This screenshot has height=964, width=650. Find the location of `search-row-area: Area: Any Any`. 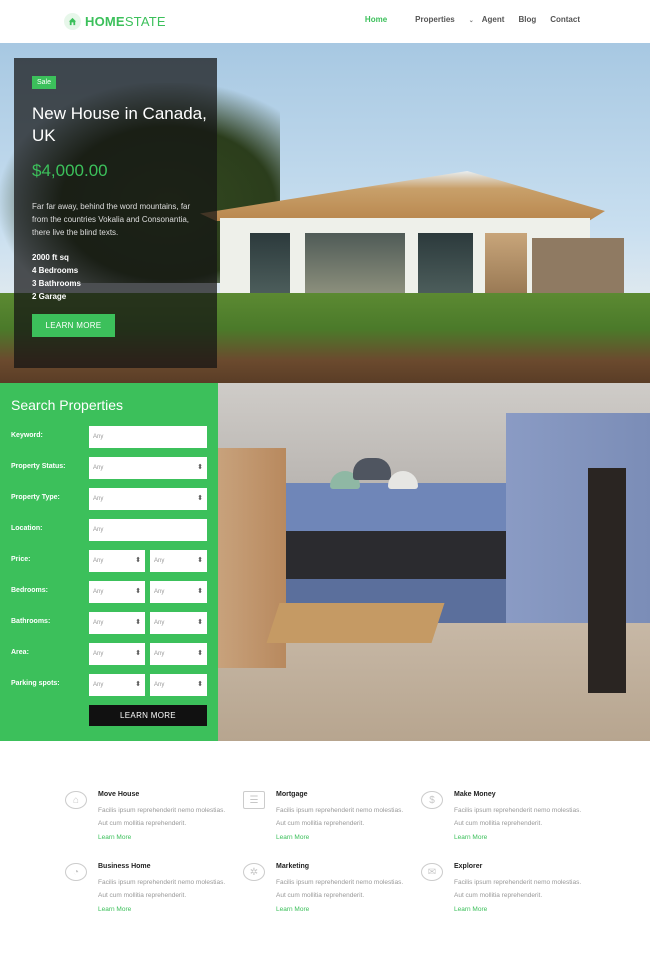

search-row-area: Area: Any Any is located at coordinates (111, 654).